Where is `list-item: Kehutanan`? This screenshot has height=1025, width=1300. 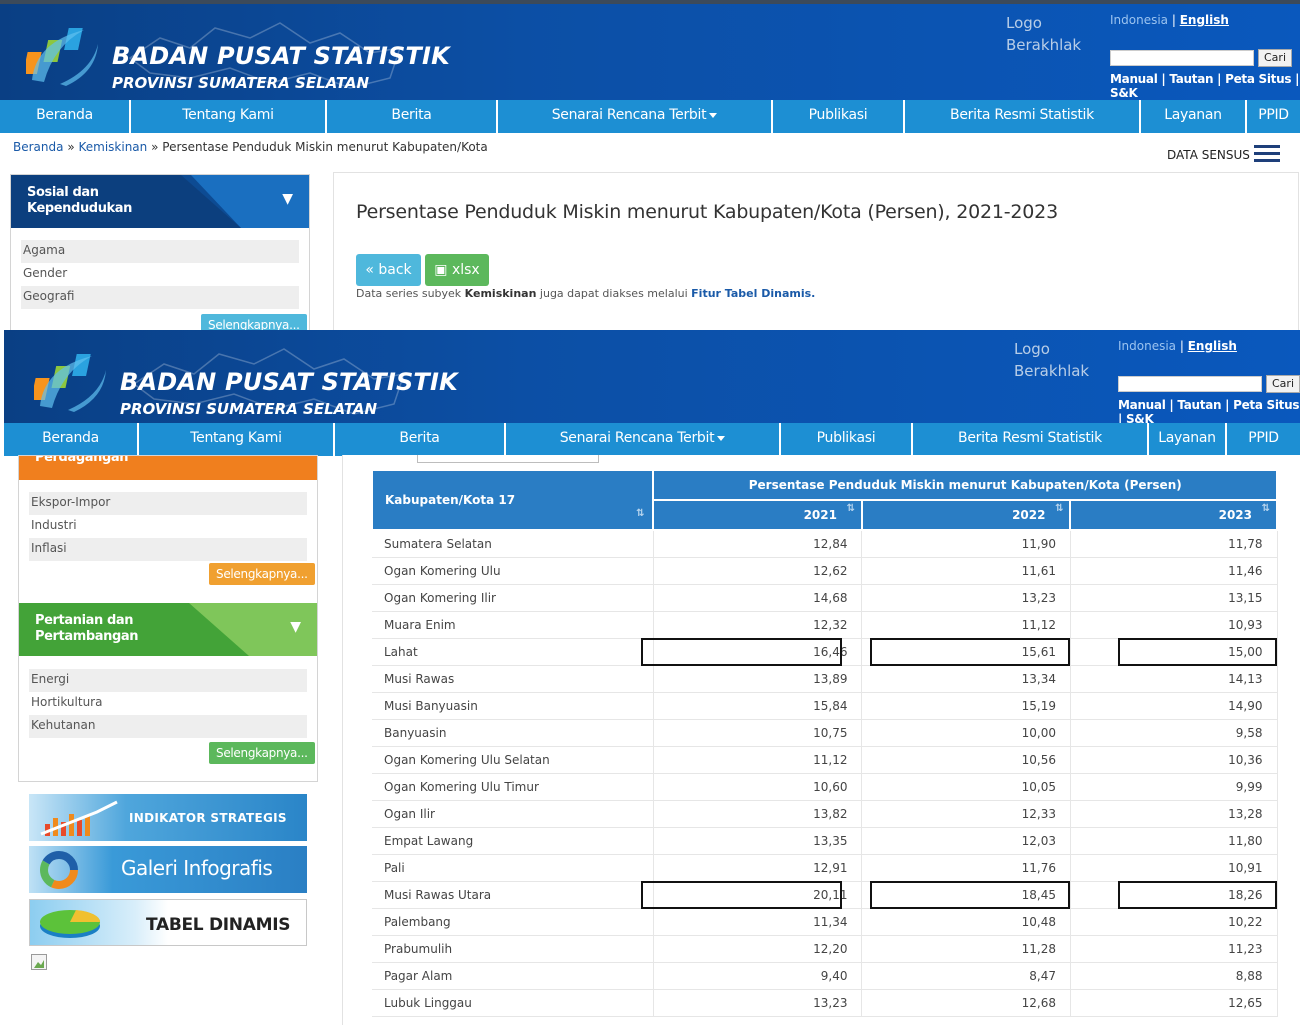
list-item: Kehutanan is located at coordinates (168, 726).